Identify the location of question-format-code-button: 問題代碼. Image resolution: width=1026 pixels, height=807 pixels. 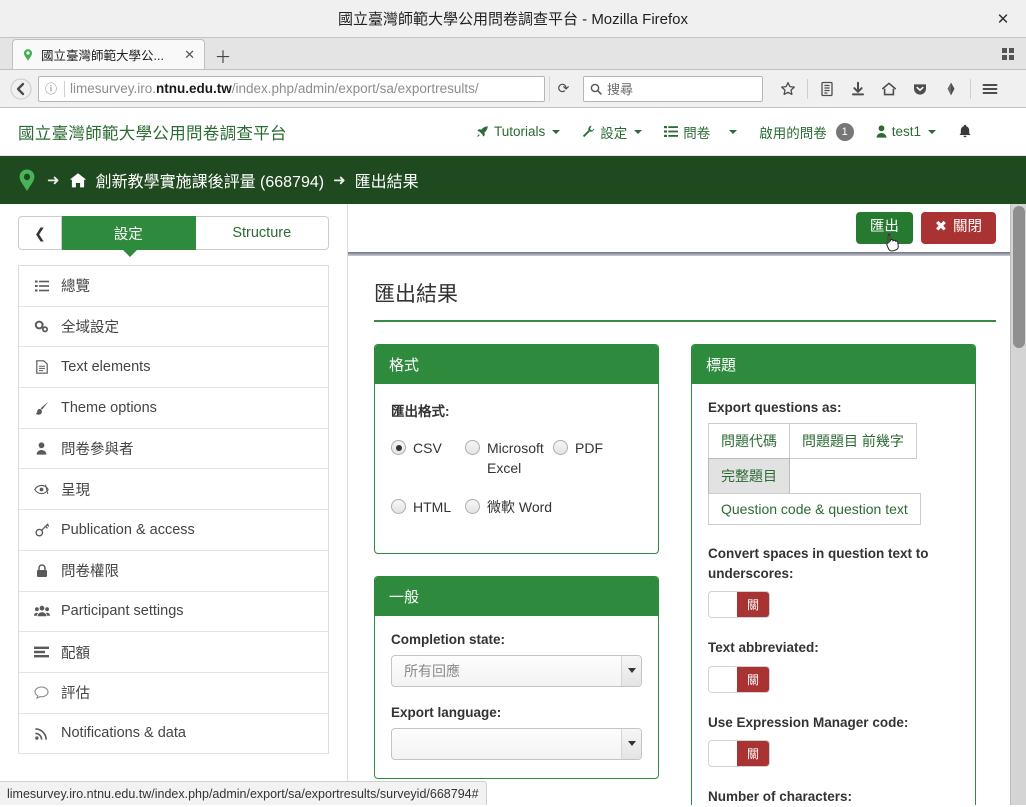
(749, 441).